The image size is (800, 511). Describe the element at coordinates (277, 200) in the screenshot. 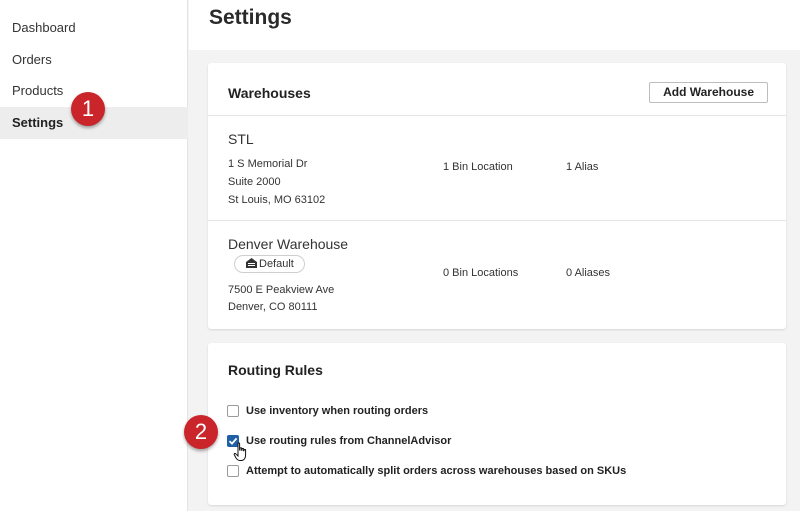

I see `warehouse-address-line: St Louis, MO 63102` at that location.